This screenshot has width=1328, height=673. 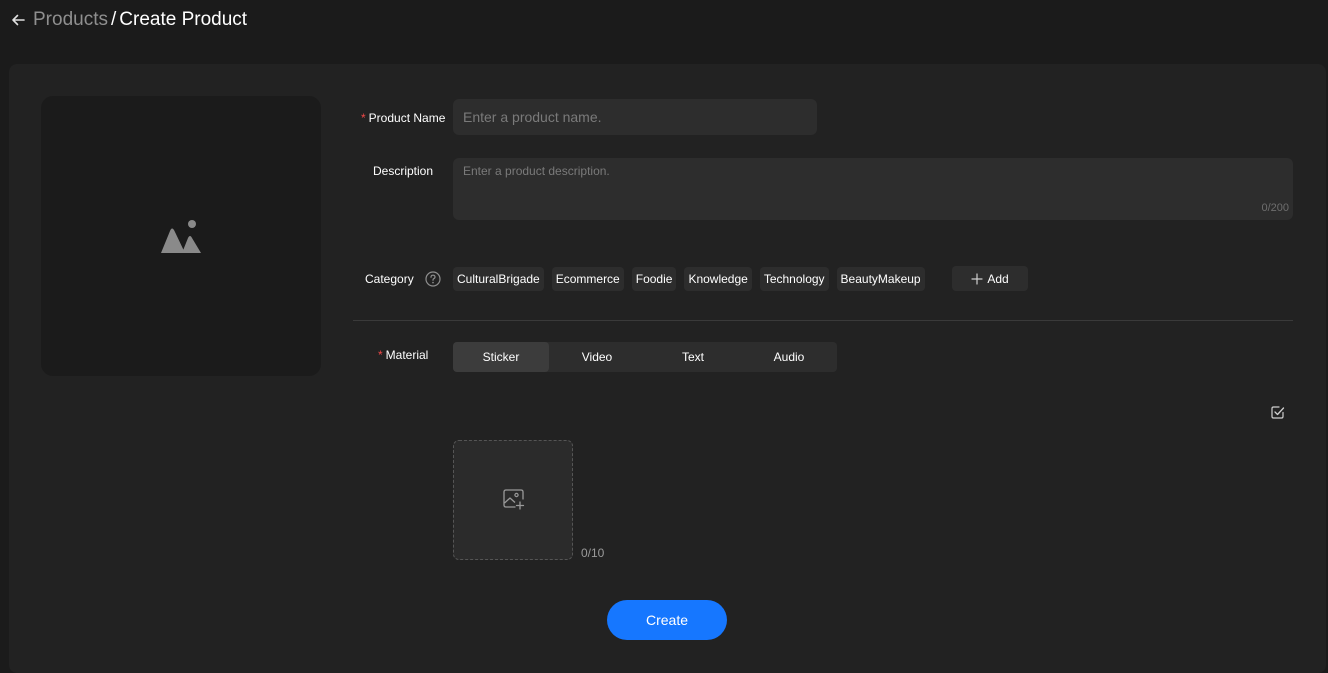 What do you see at coordinates (501, 357) in the screenshot?
I see `tab-sticker: Sticker` at bounding box center [501, 357].